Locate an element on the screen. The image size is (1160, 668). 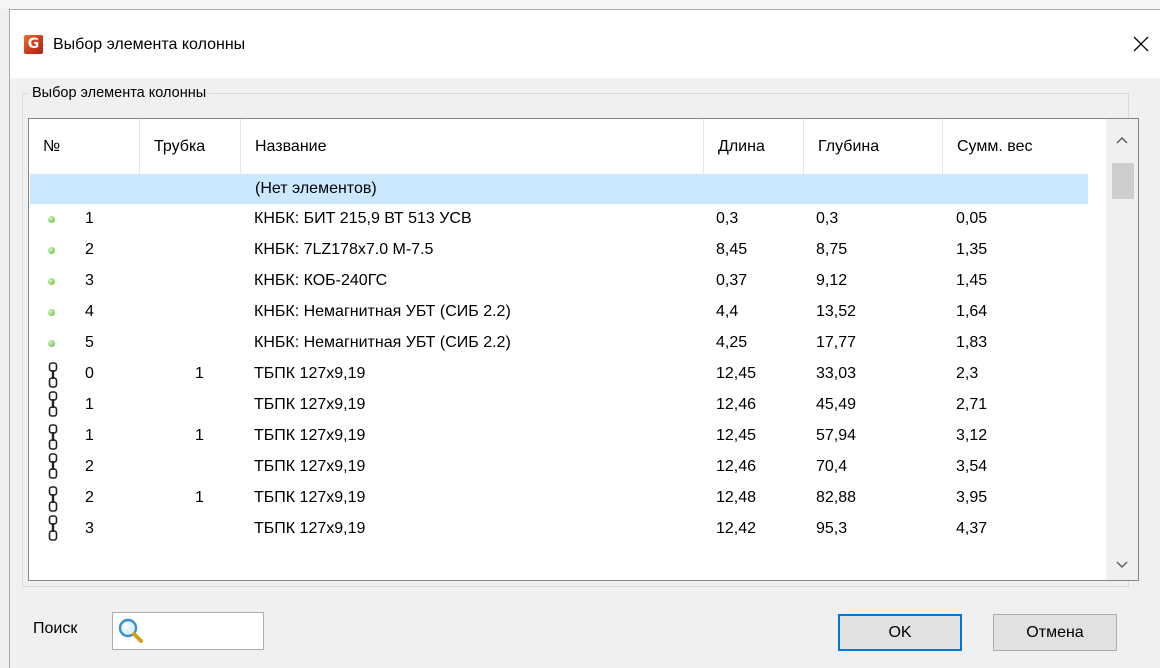
column-header-weight: Сумм. вес is located at coordinates (1016, 146).